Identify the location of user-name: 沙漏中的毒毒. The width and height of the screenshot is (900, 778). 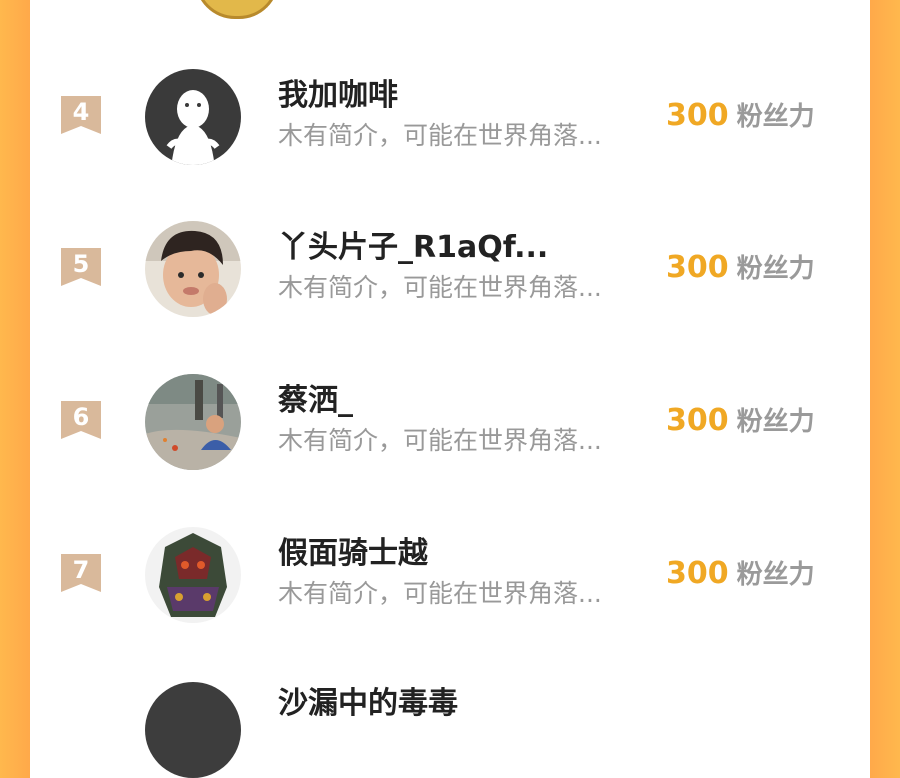
(368, 704).